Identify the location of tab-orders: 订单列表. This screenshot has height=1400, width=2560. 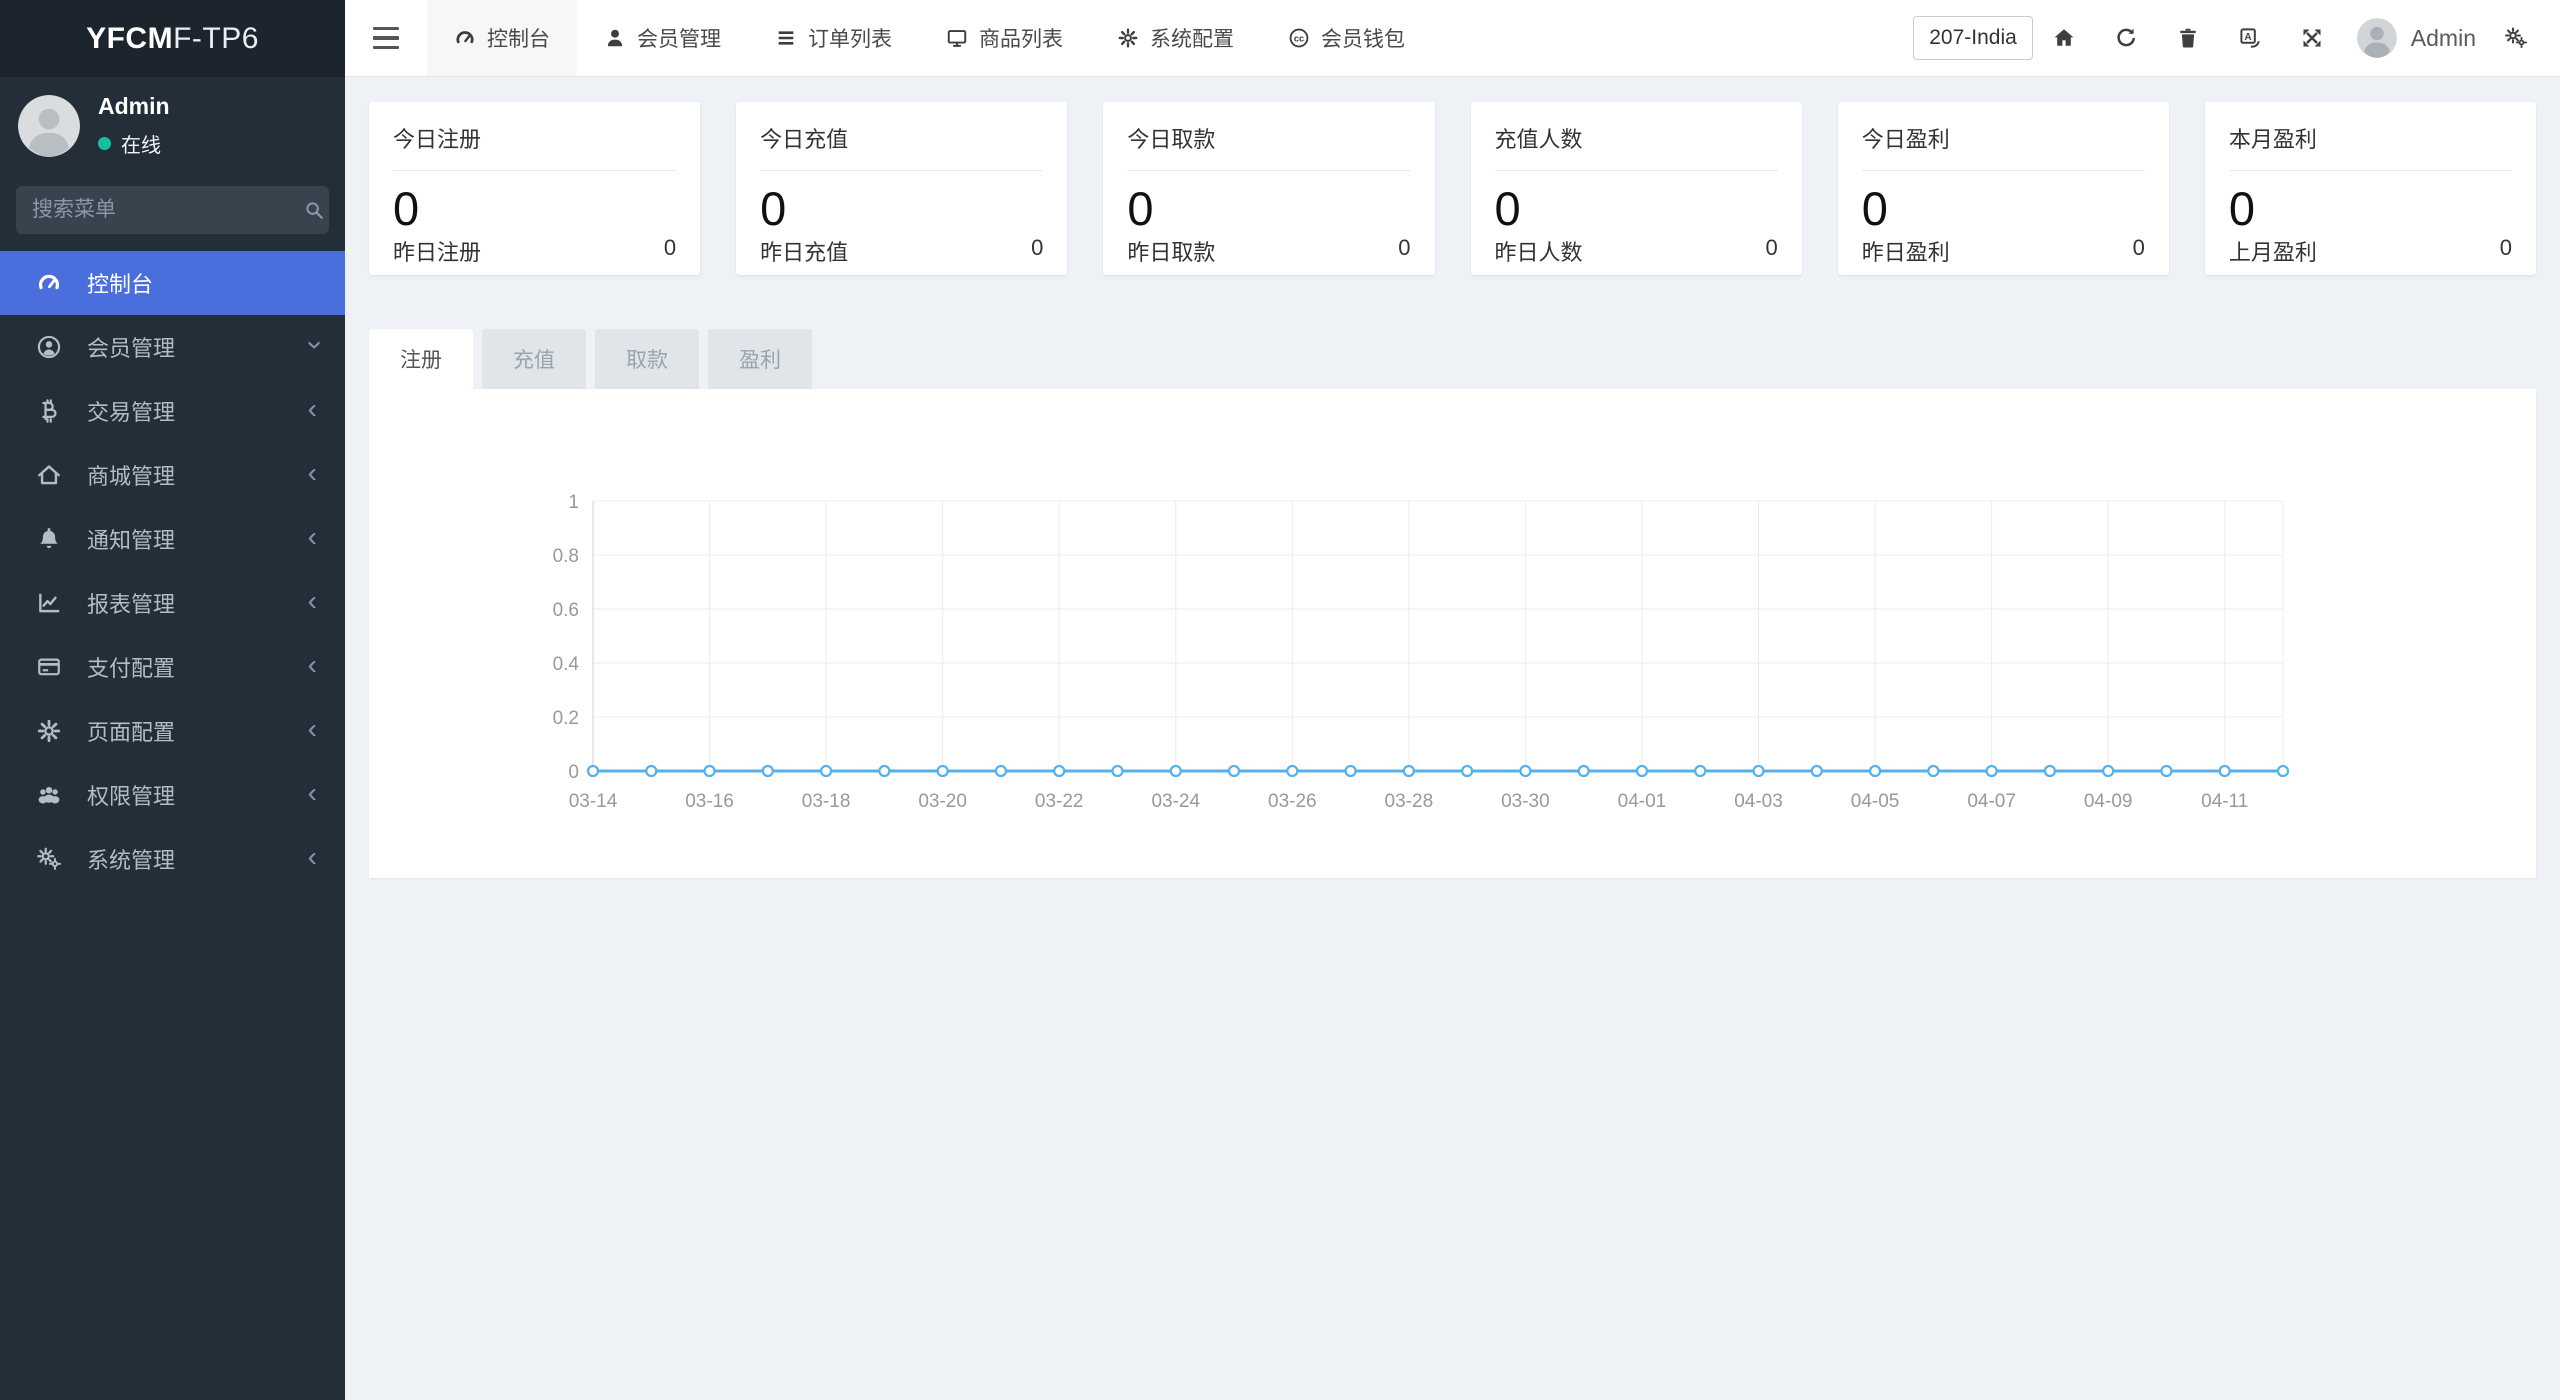
(833, 38).